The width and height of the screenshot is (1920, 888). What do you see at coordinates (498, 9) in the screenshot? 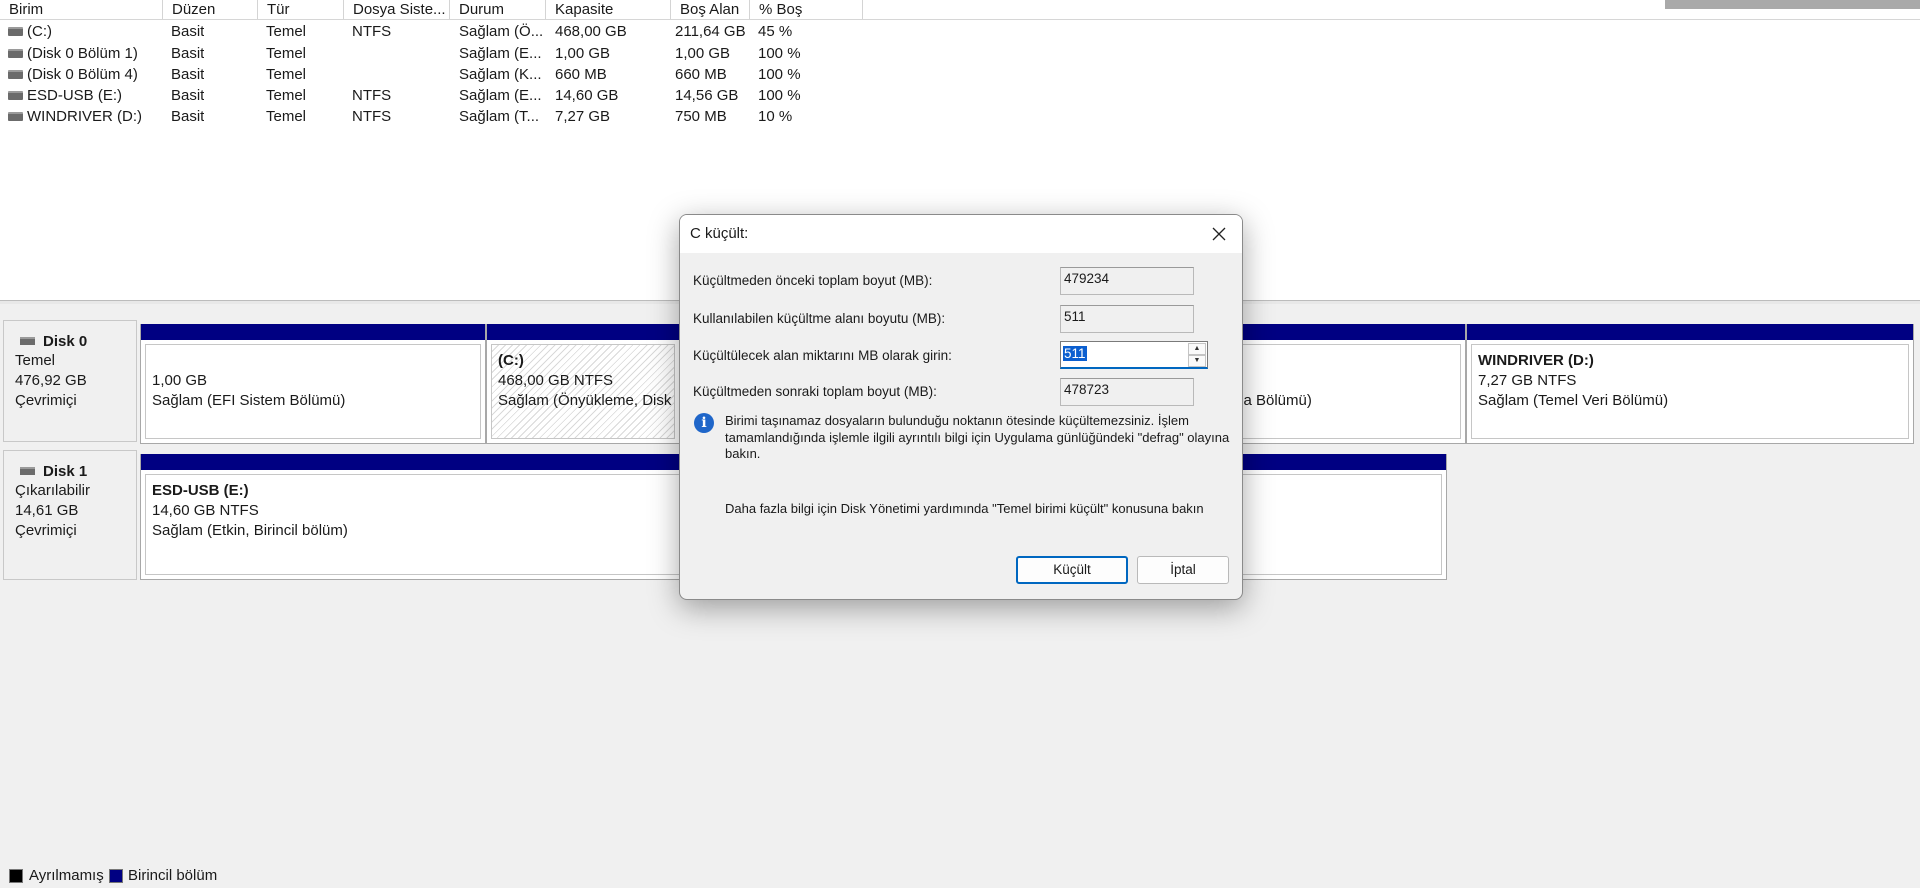
I see `column-header-durum: Durum` at bounding box center [498, 9].